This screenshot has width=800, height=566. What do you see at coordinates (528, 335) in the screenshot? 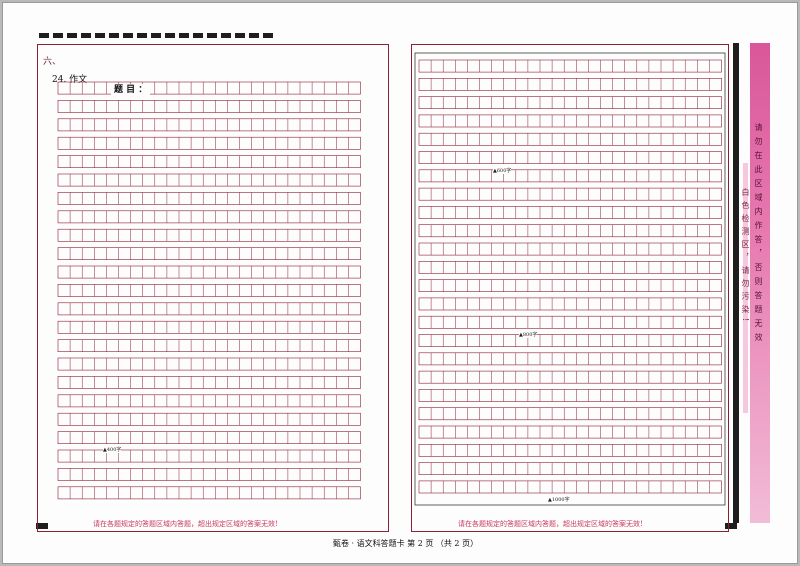
I see `word-count-marker-800: ▲800字` at bounding box center [528, 335].